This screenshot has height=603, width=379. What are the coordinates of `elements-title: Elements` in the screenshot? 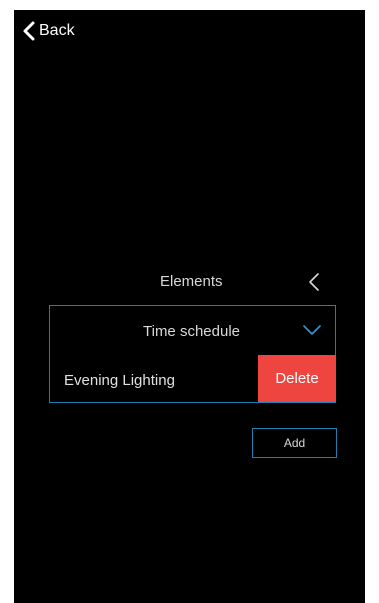 It's located at (191, 281).